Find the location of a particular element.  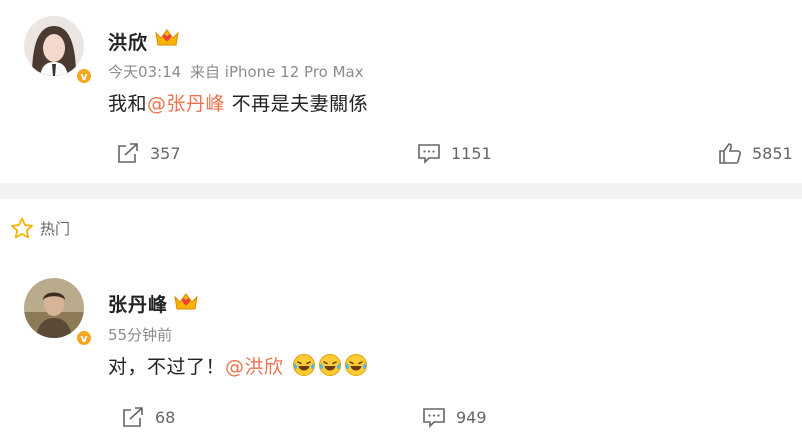

comment-mention-link: @洪欣 is located at coordinates (254, 367).